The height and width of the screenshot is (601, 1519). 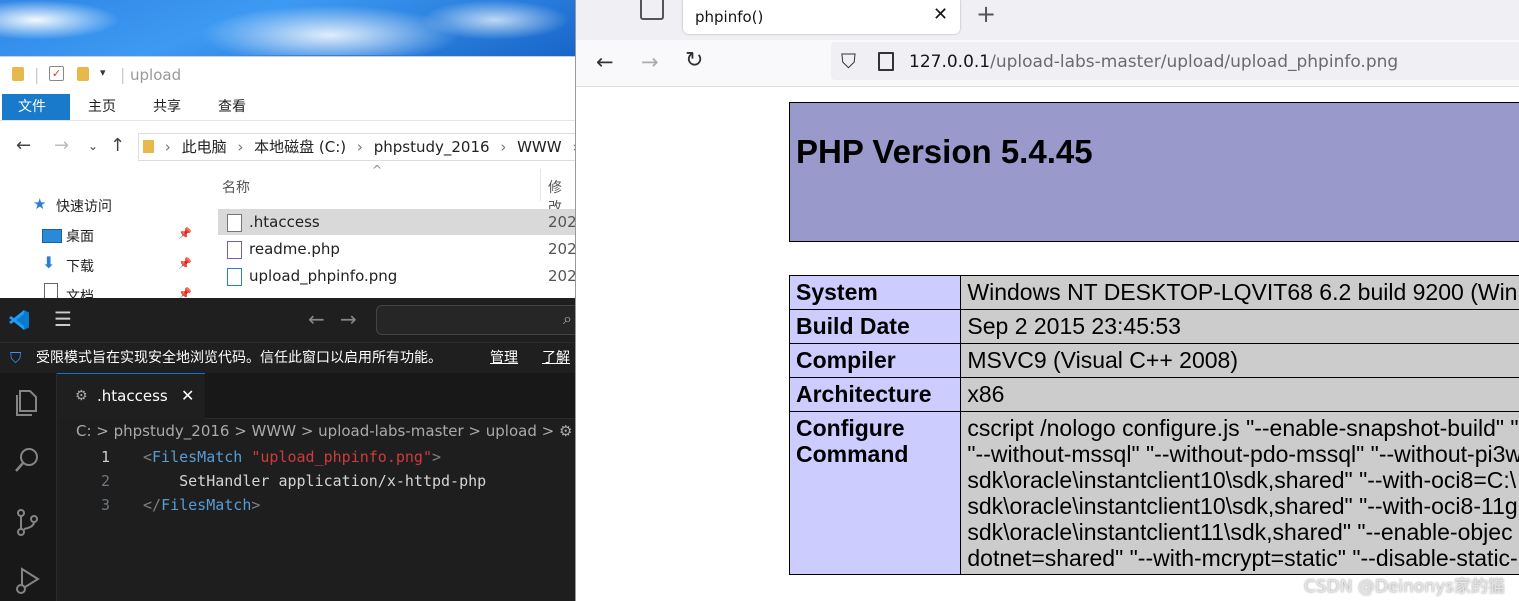 I want to click on tab-overview-icon, so click(x=652, y=10).